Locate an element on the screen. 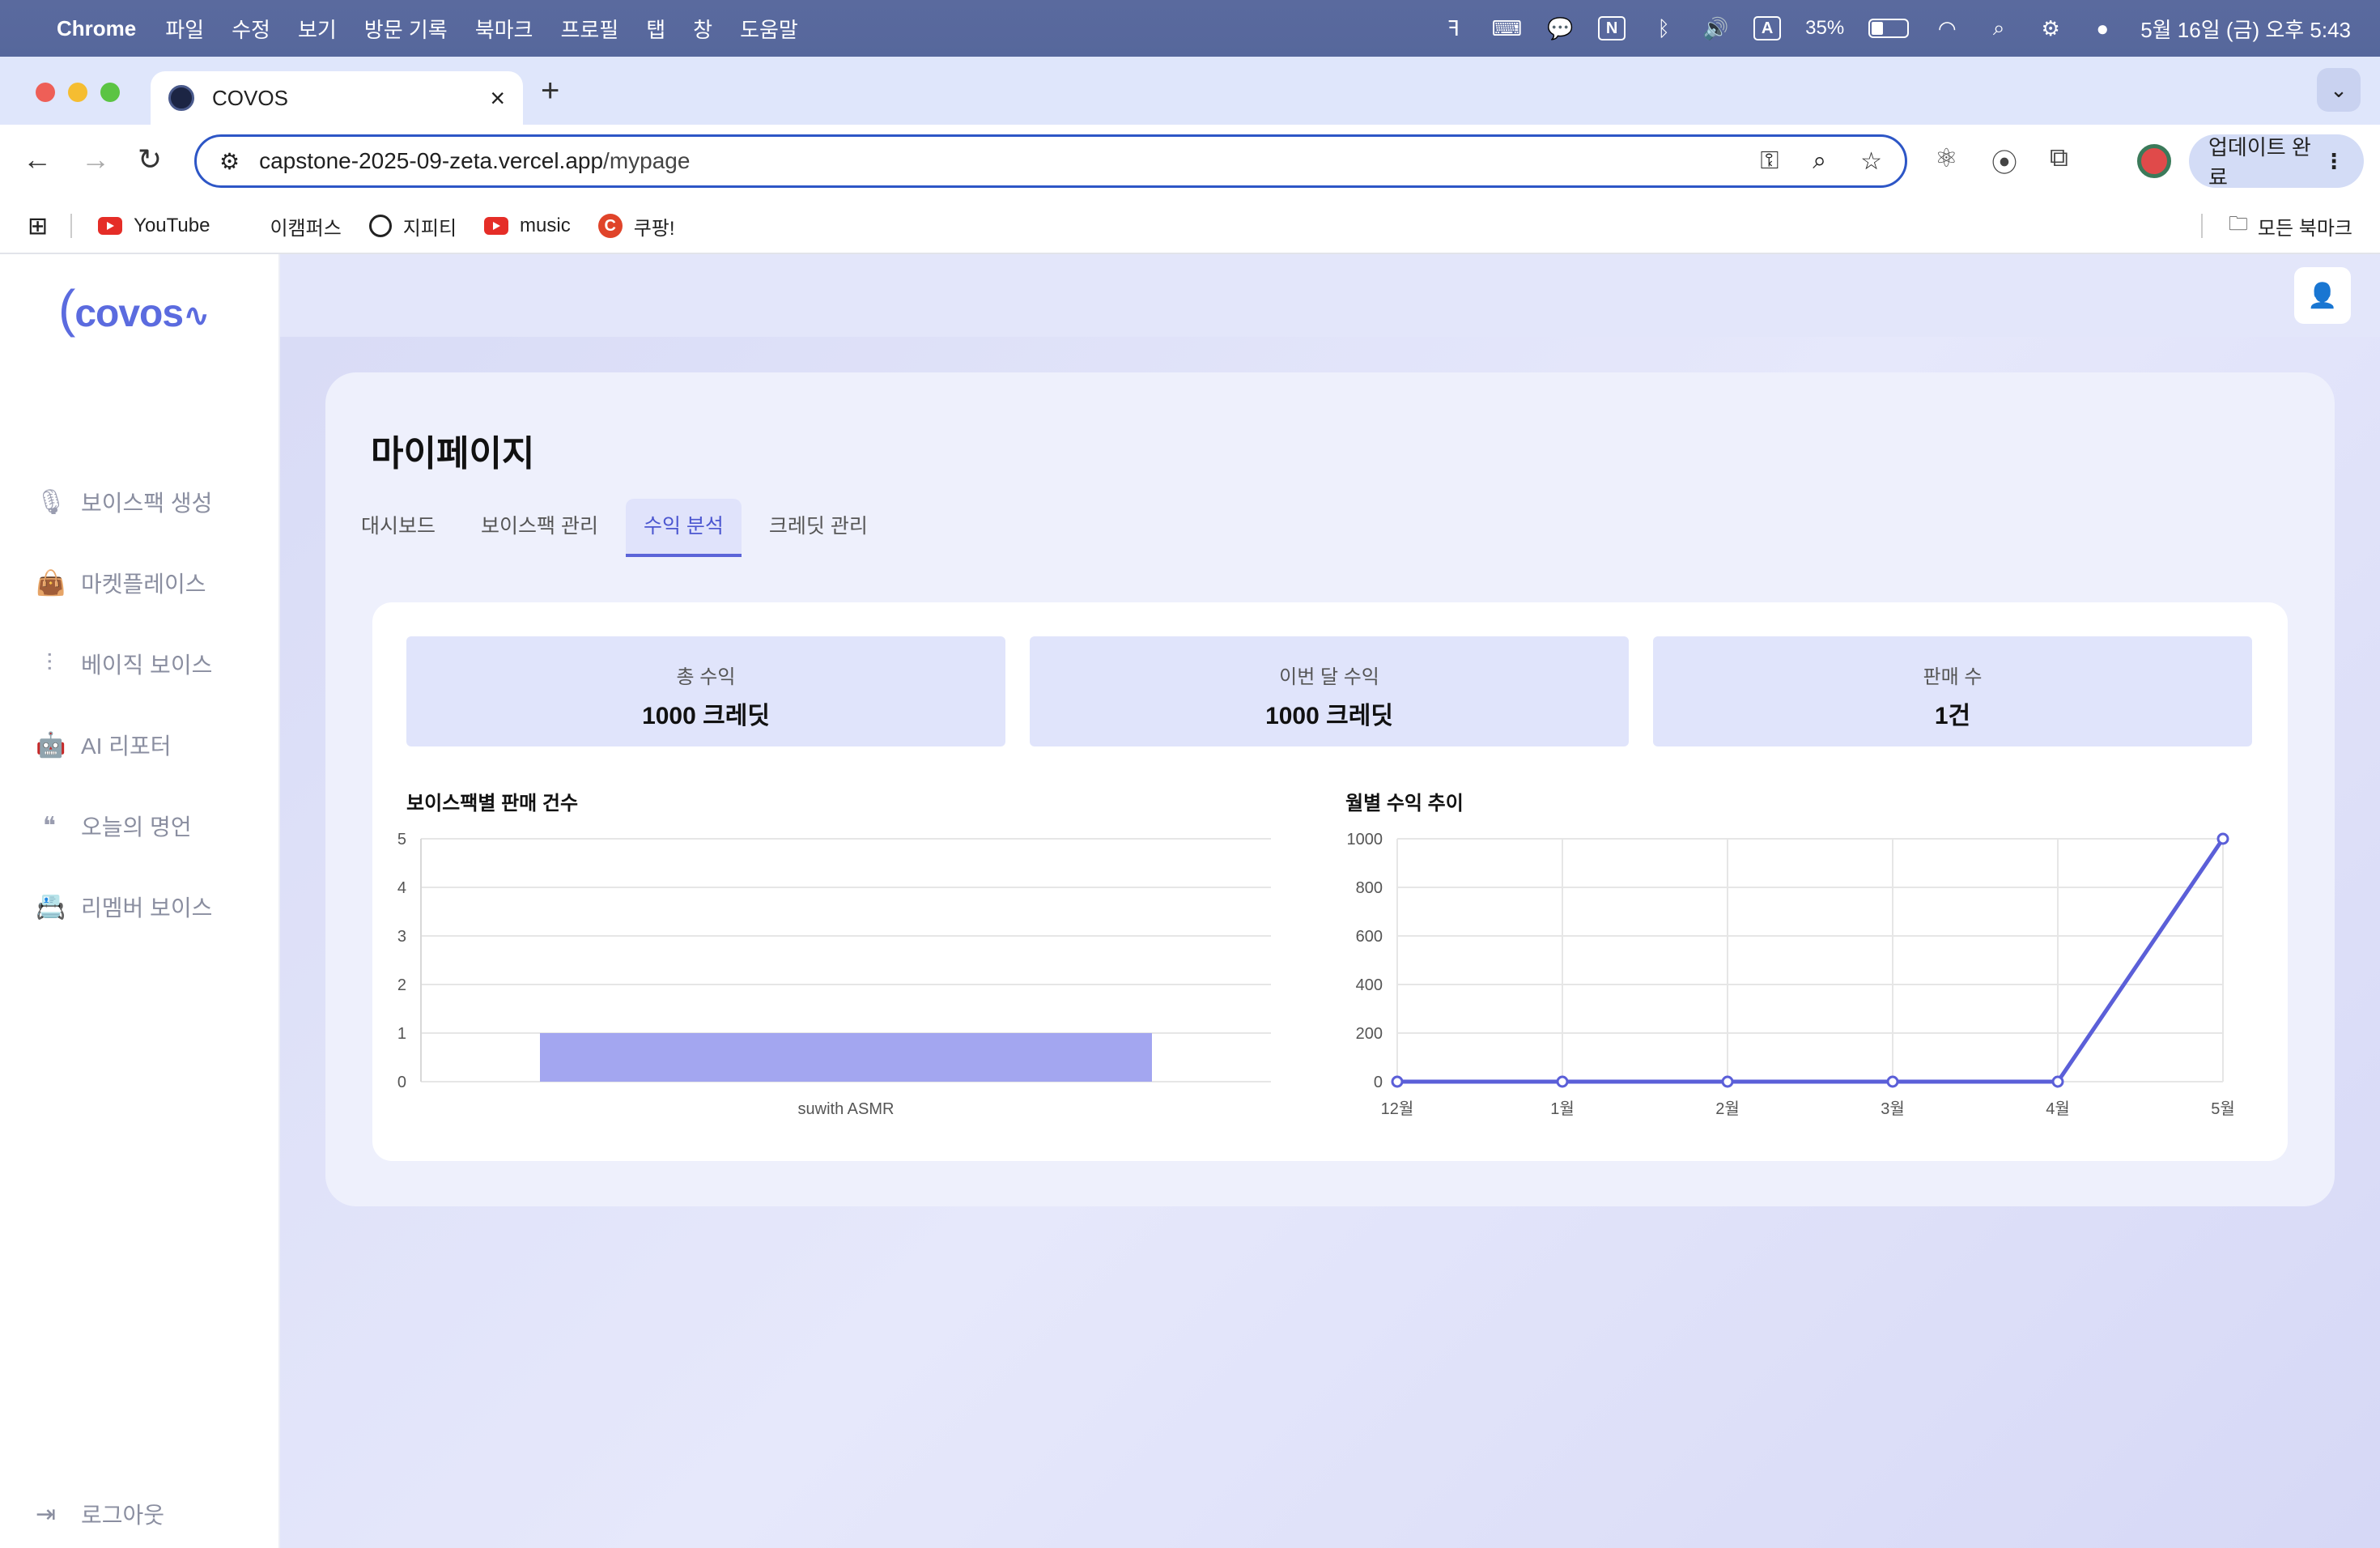  new-tab-button: + is located at coordinates (550, 91).